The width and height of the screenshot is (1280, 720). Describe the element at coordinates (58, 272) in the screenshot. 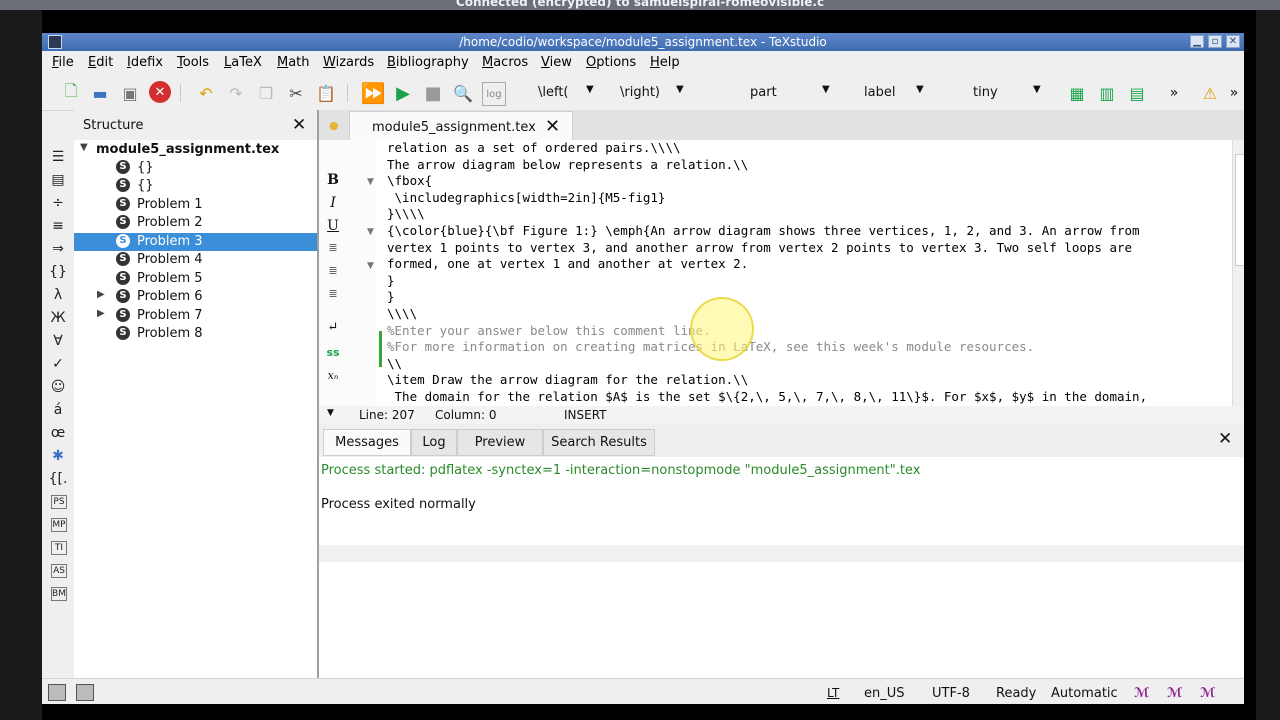

I see `delimiters-icon: {}` at that location.